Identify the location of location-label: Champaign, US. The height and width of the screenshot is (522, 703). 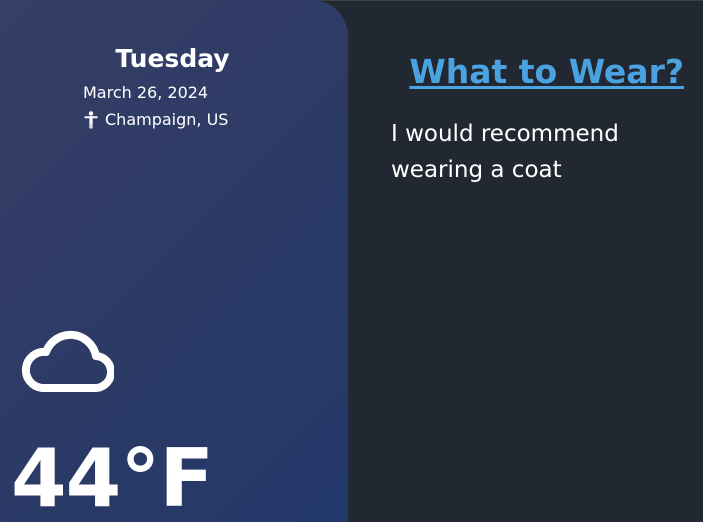
(155, 120).